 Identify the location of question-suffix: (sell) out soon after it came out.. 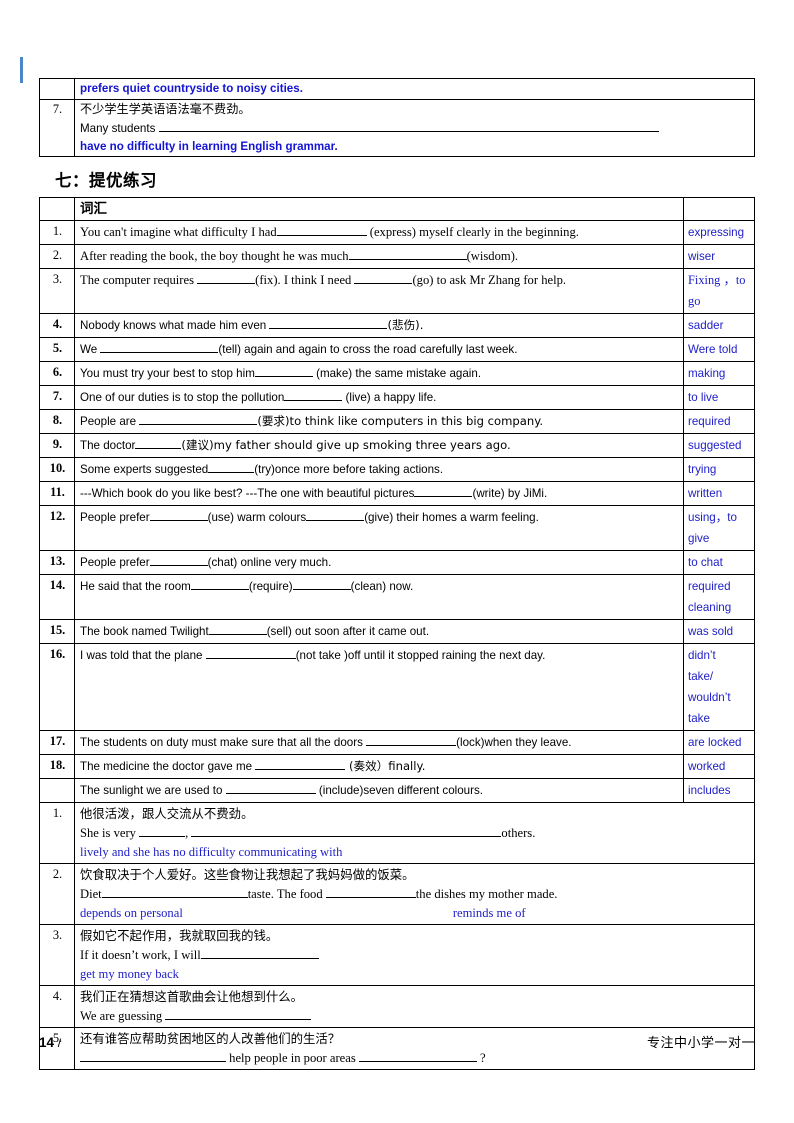
(348, 632).